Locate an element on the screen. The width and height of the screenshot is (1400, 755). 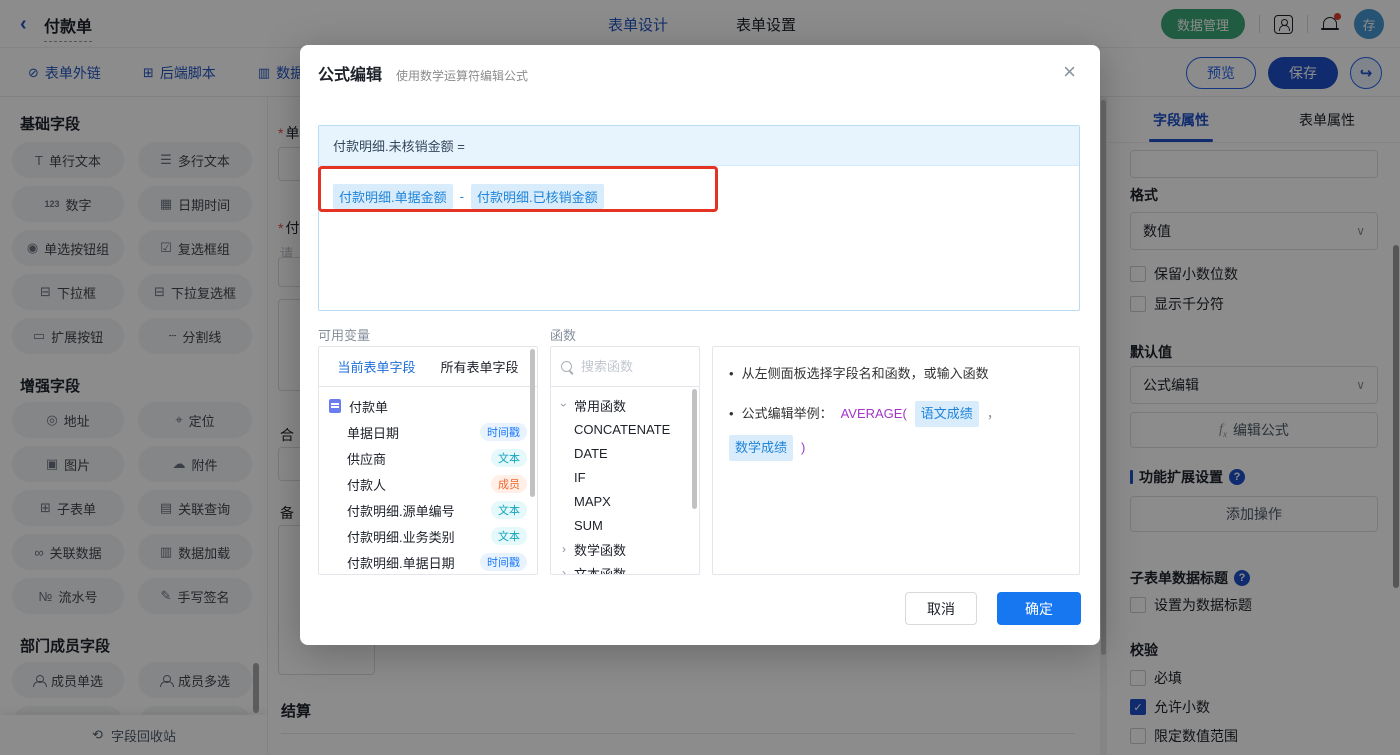
confirm-button: 确定 is located at coordinates (1039, 608).